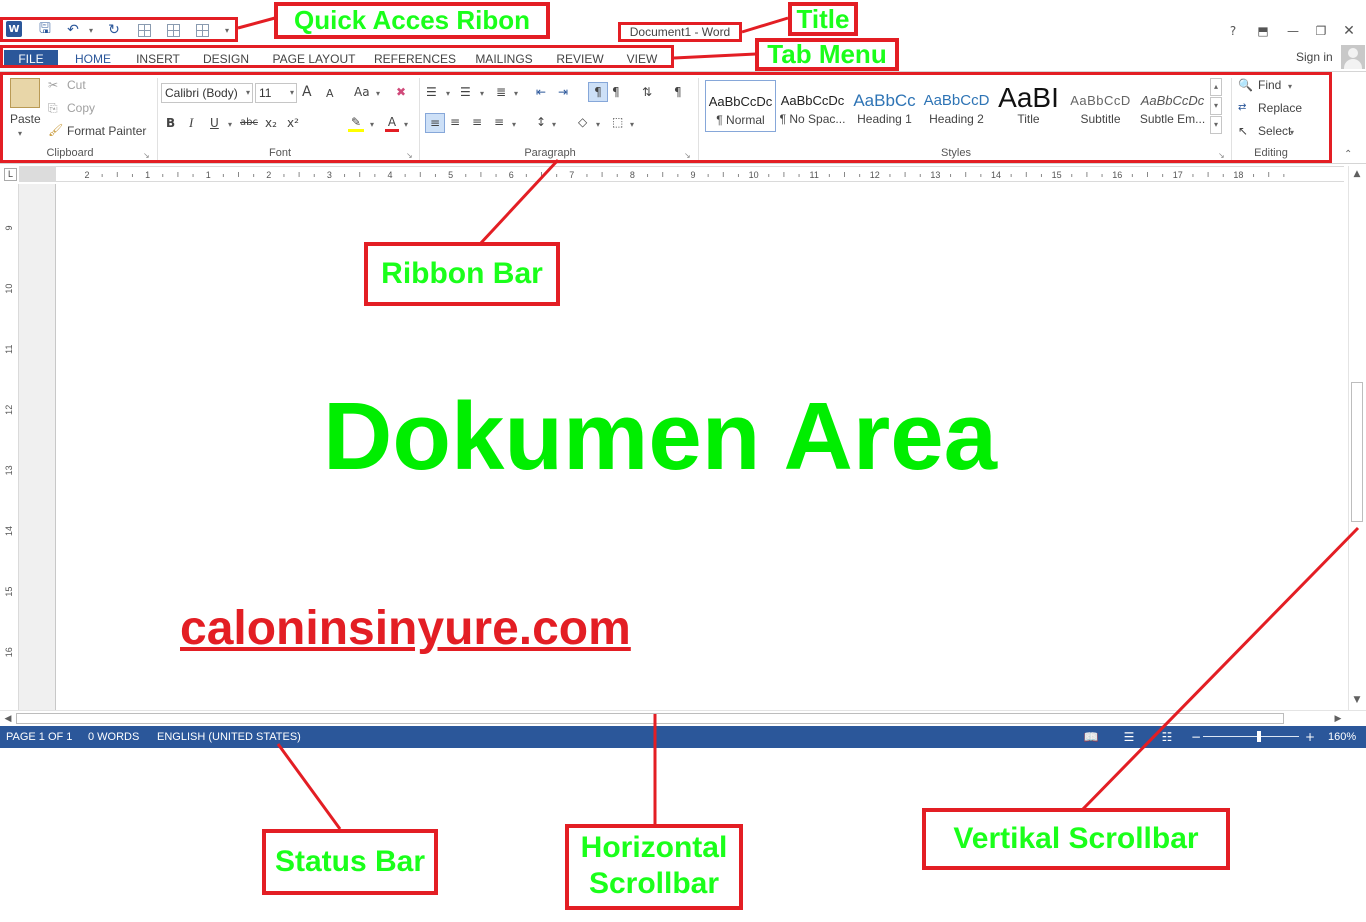 This screenshot has height=922, width=1366. What do you see at coordinates (9, 227) in the screenshot?
I see `vertical-ruler-tick-label: 9` at bounding box center [9, 227].